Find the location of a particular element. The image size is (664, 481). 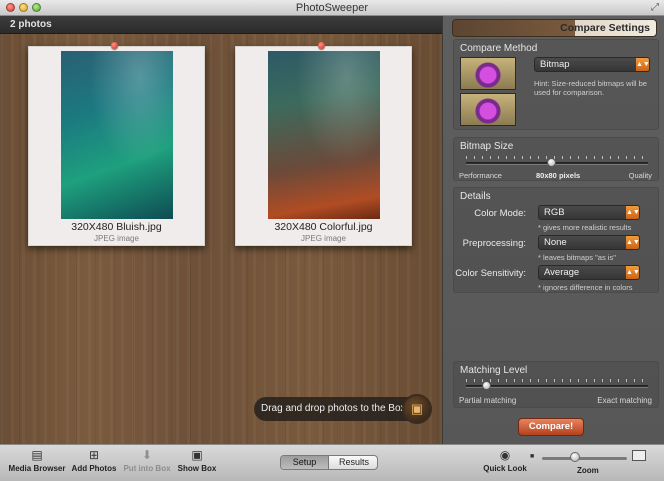

color-mode-note: * gives more realistic results is located at coordinates (585, 227).